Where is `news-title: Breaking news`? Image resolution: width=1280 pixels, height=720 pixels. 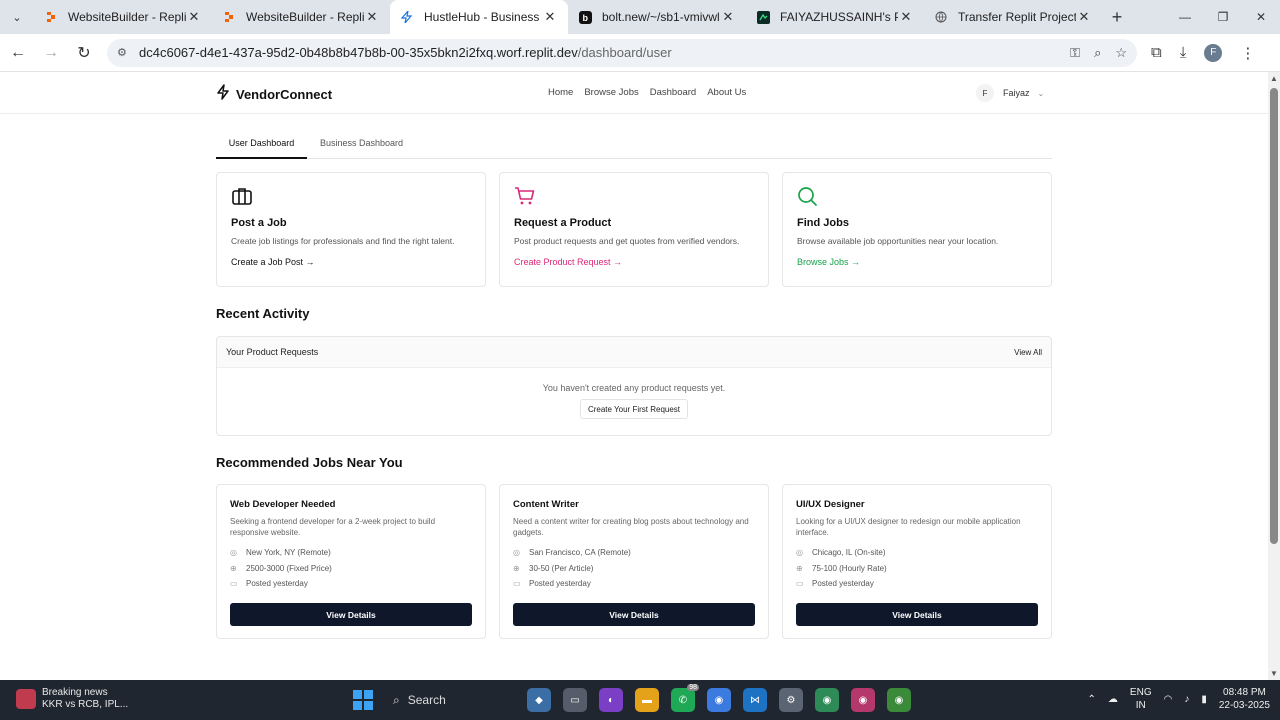 news-title: Breaking news is located at coordinates (75, 692).